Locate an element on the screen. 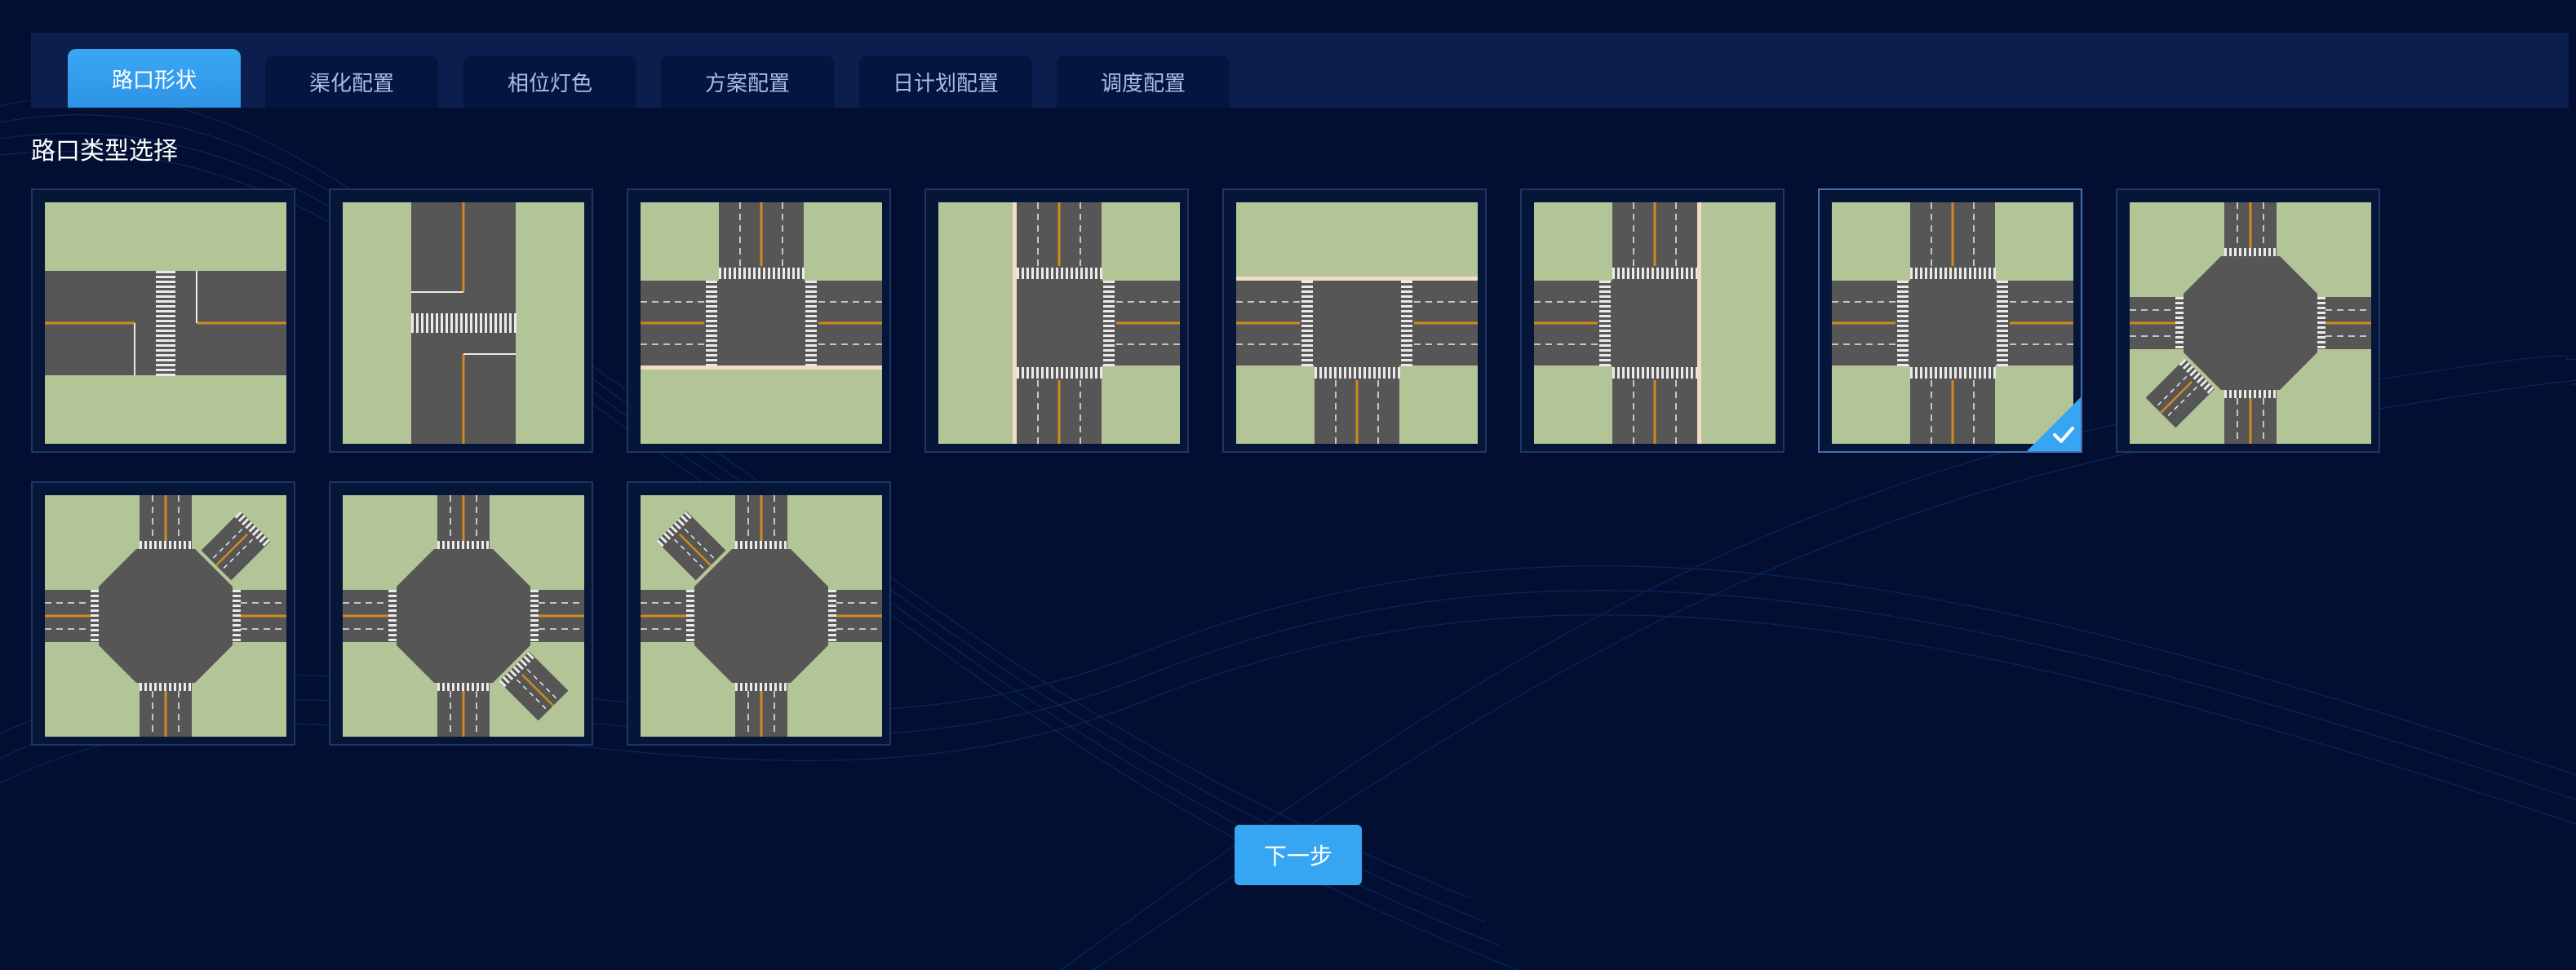  intersection-type-straight-horizontal is located at coordinates (163, 320).